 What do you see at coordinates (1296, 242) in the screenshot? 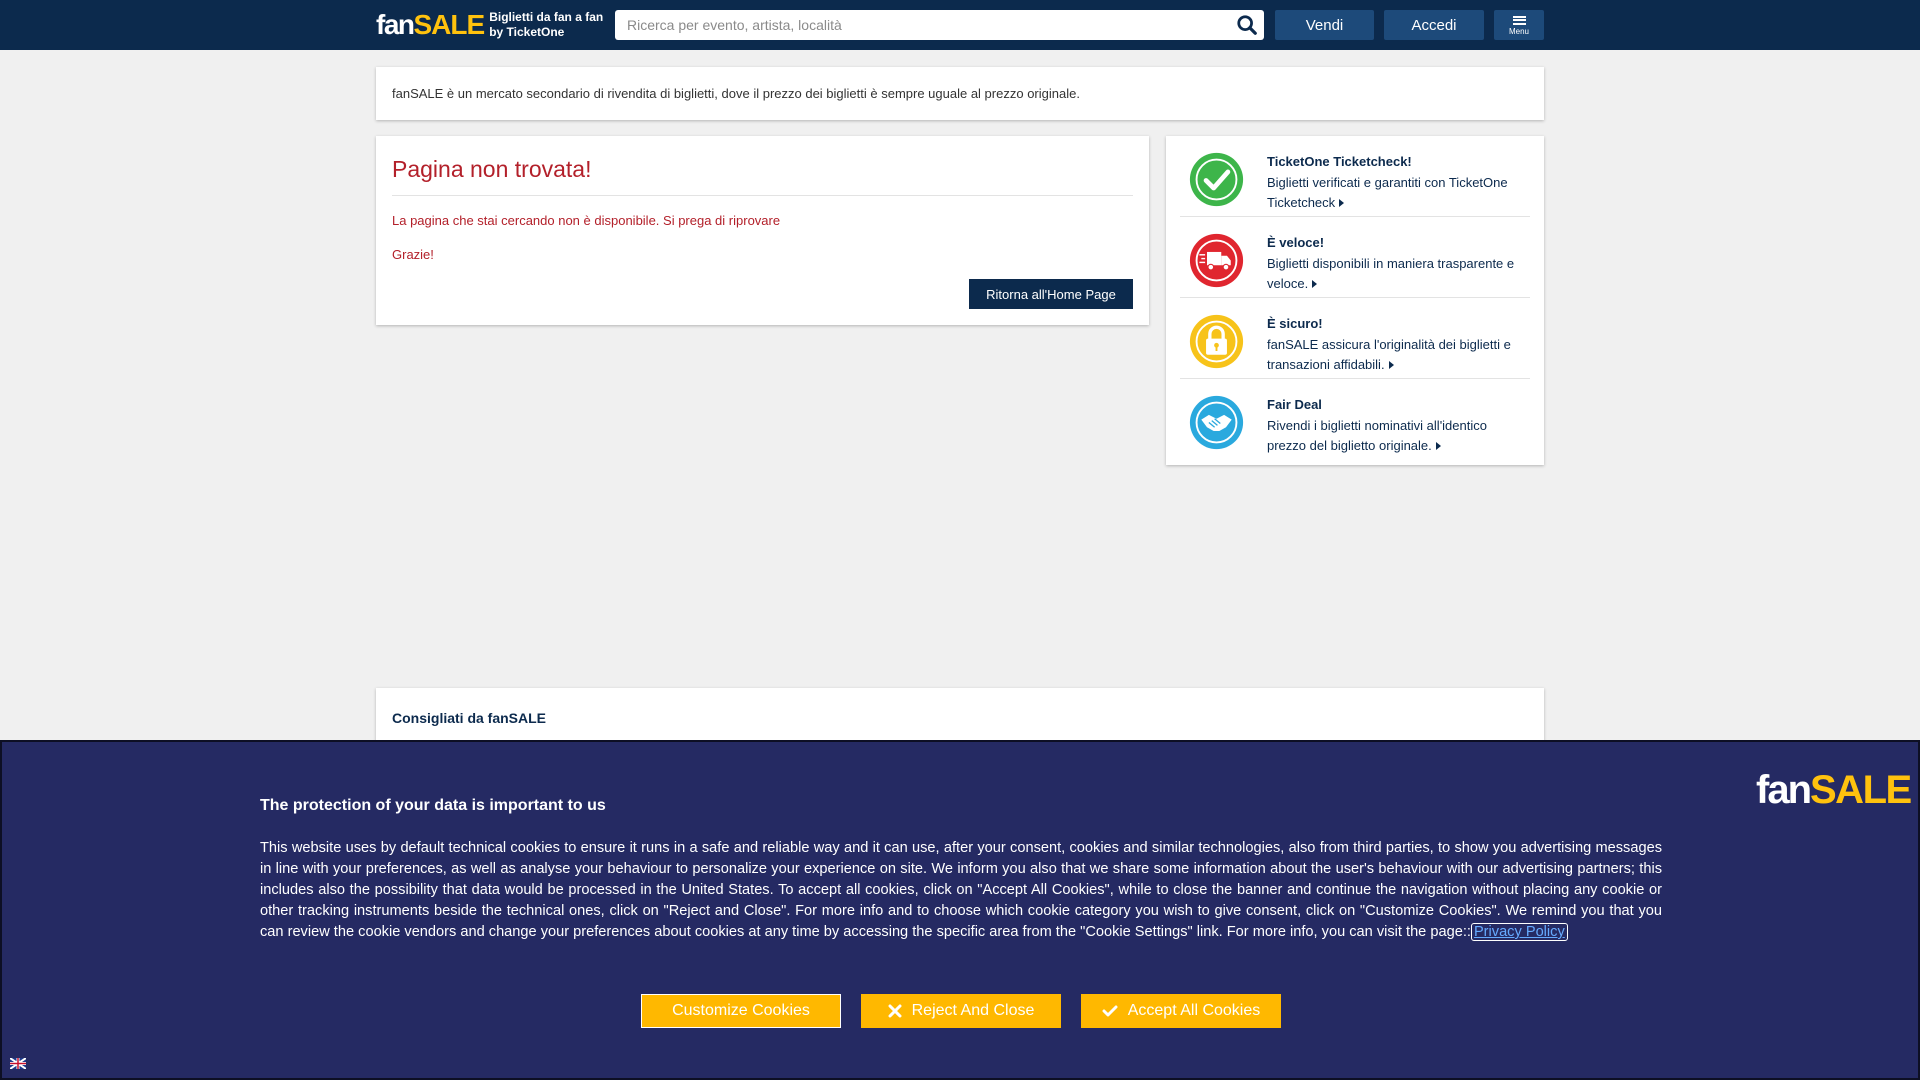
I see `feature-title: È veloce!` at bounding box center [1296, 242].